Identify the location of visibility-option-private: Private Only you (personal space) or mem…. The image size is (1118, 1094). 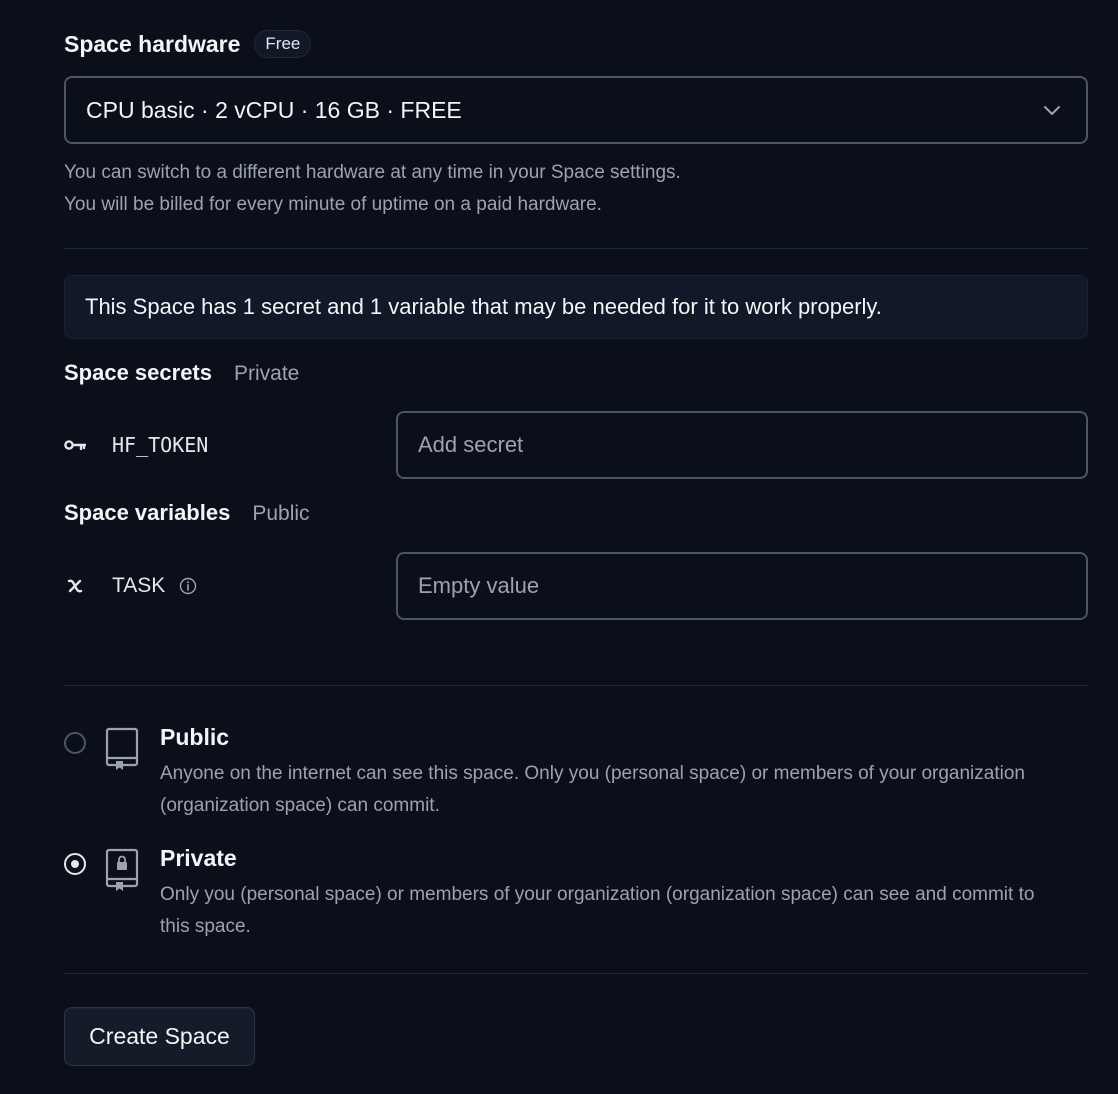
(576, 895).